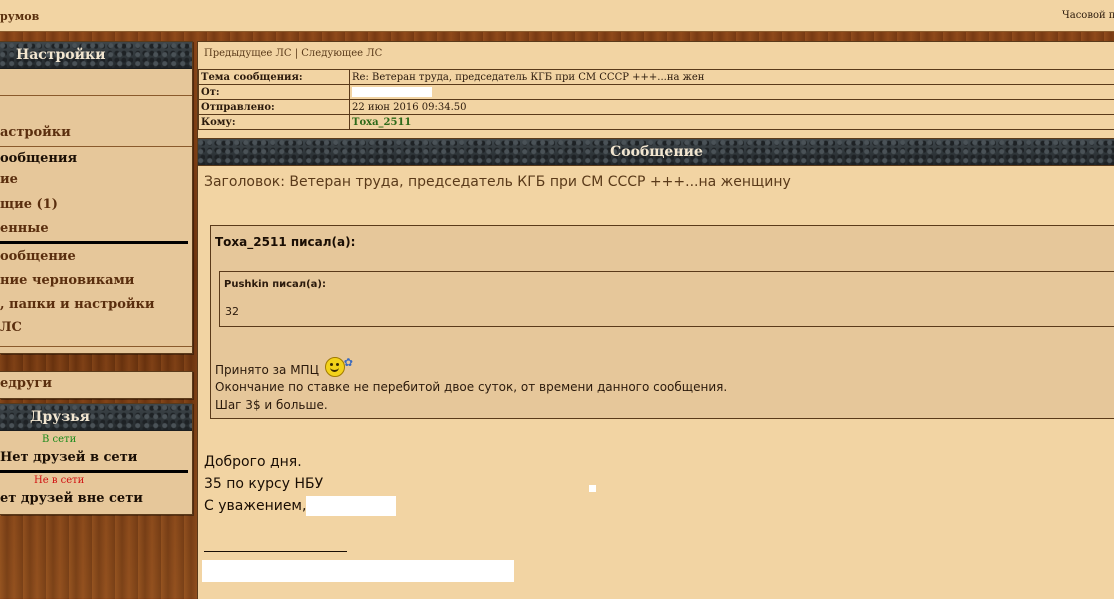 This screenshot has height=599, width=1114. I want to click on quote-line: Принято за МПЦ ✿, so click(280, 367).